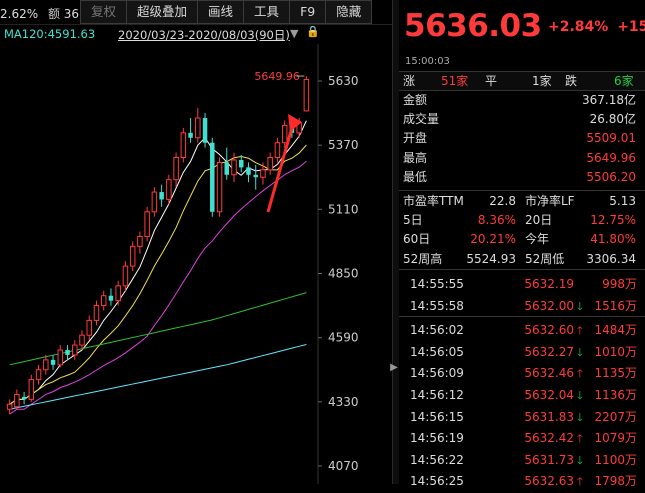 This screenshot has width=645, height=493. What do you see at coordinates (596, 27) in the screenshot?
I see `change-percent: +2.84% +15` at bounding box center [596, 27].